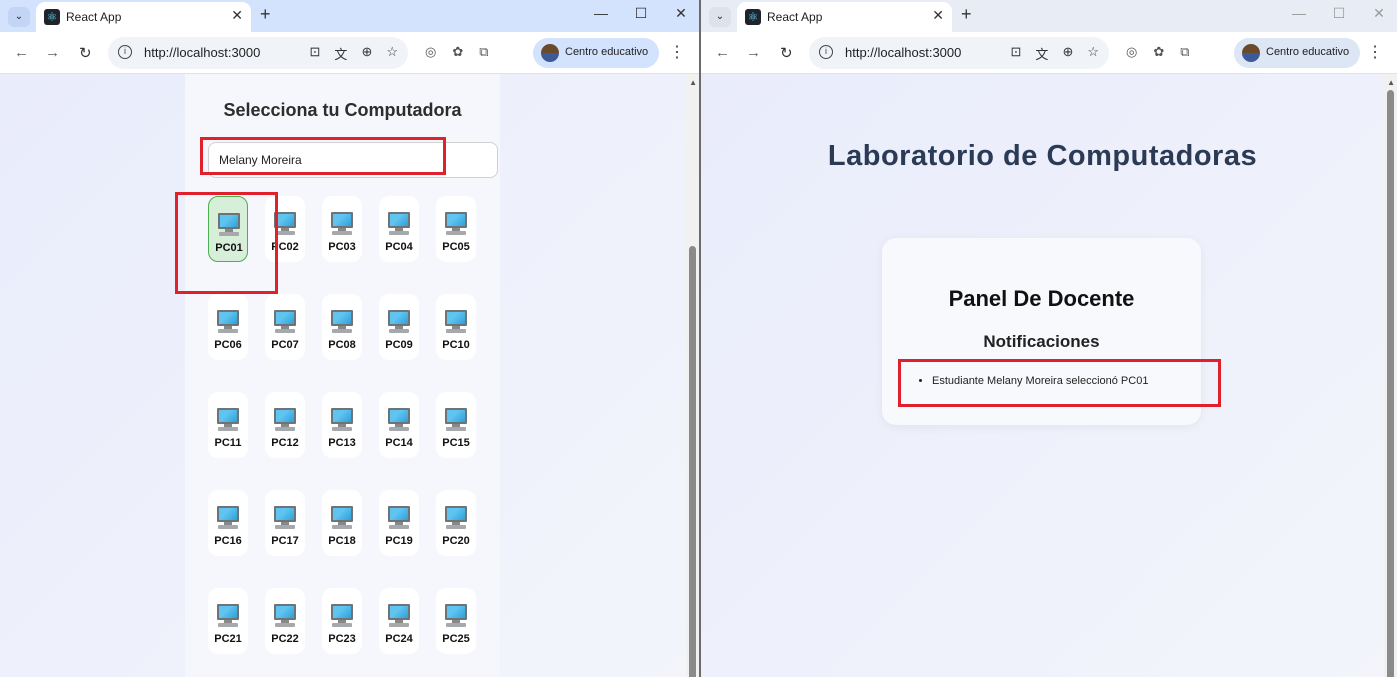  Describe the element at coordinates (399, 425) in the screenshot. I see `computer-card: PC14` at that location.